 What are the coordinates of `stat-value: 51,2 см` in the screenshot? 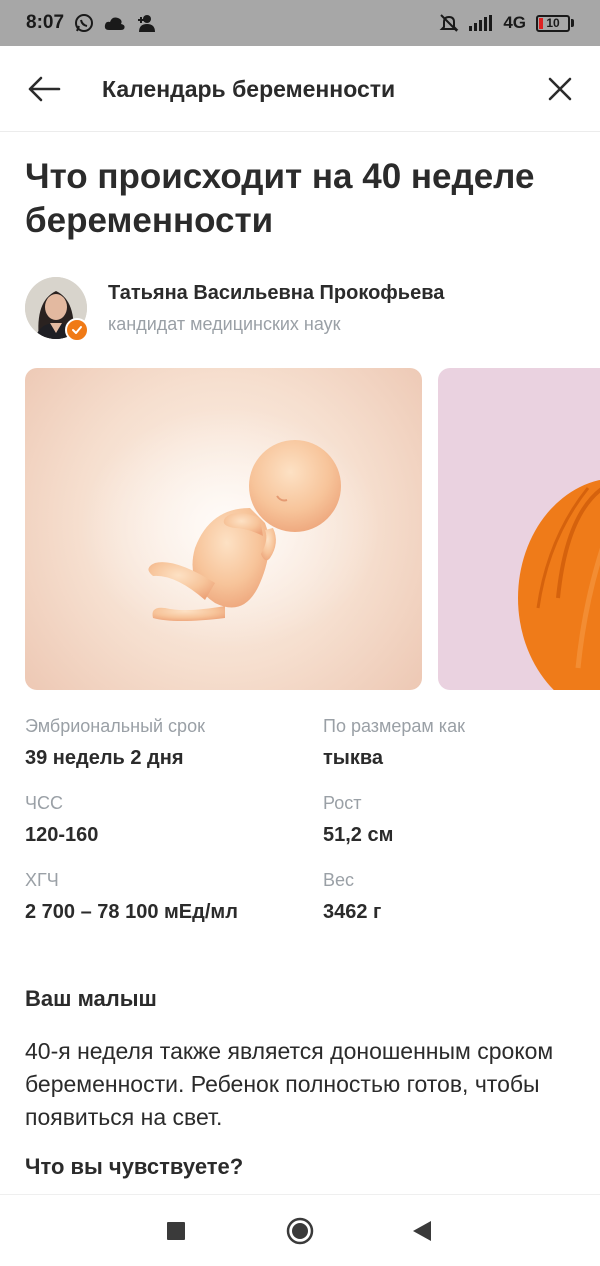 It's located at (358, 835).